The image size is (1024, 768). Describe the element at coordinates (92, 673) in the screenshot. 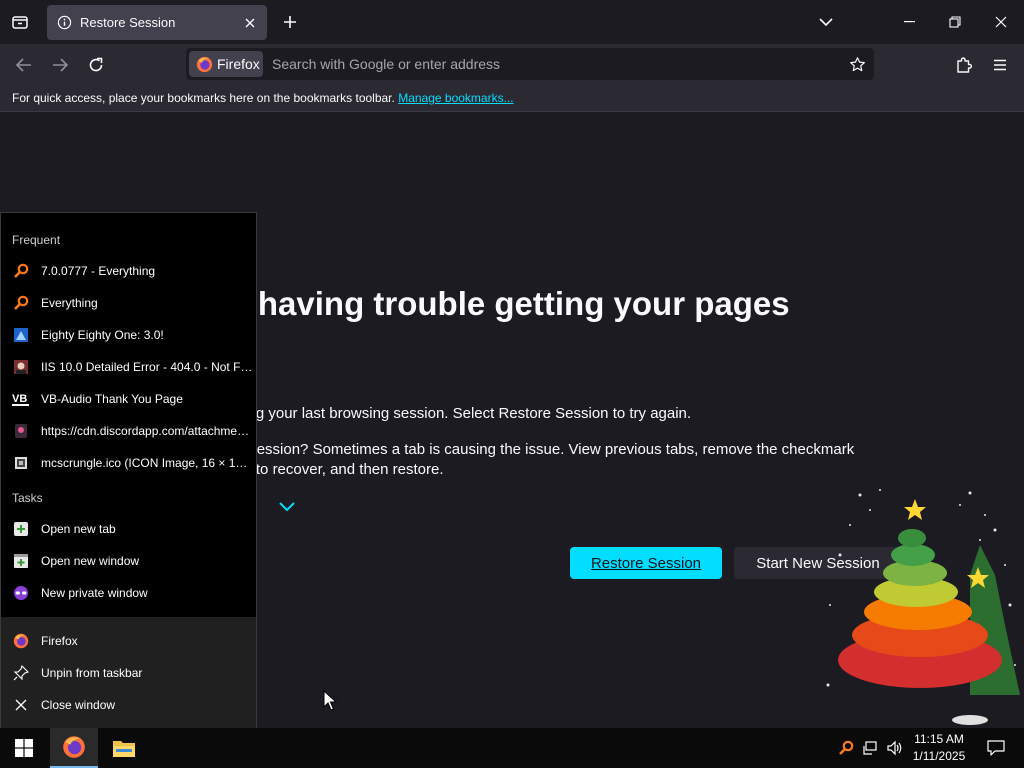

I see `jump-list-item-label: Unpin from taskbar` at that location.